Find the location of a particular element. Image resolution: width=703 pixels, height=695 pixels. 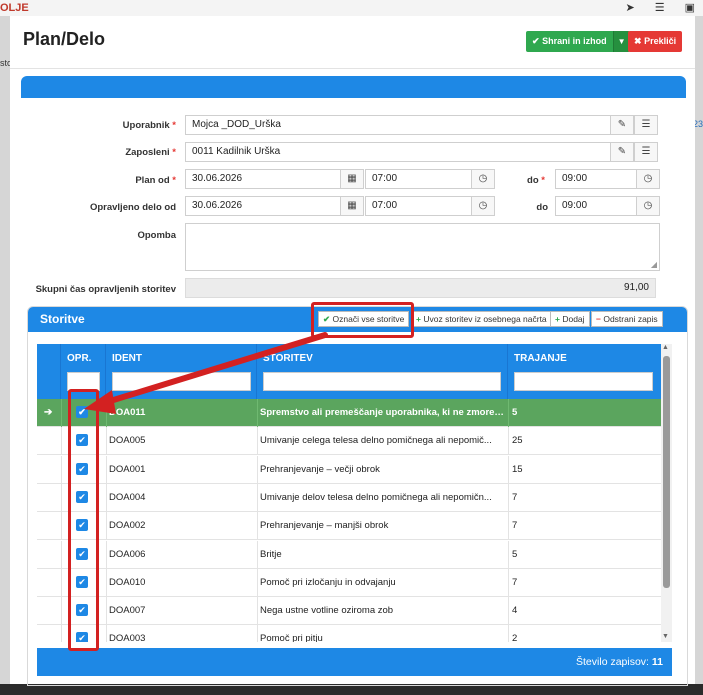

plan-od-time-field: 07:00 is located at coordinates (418, 179).